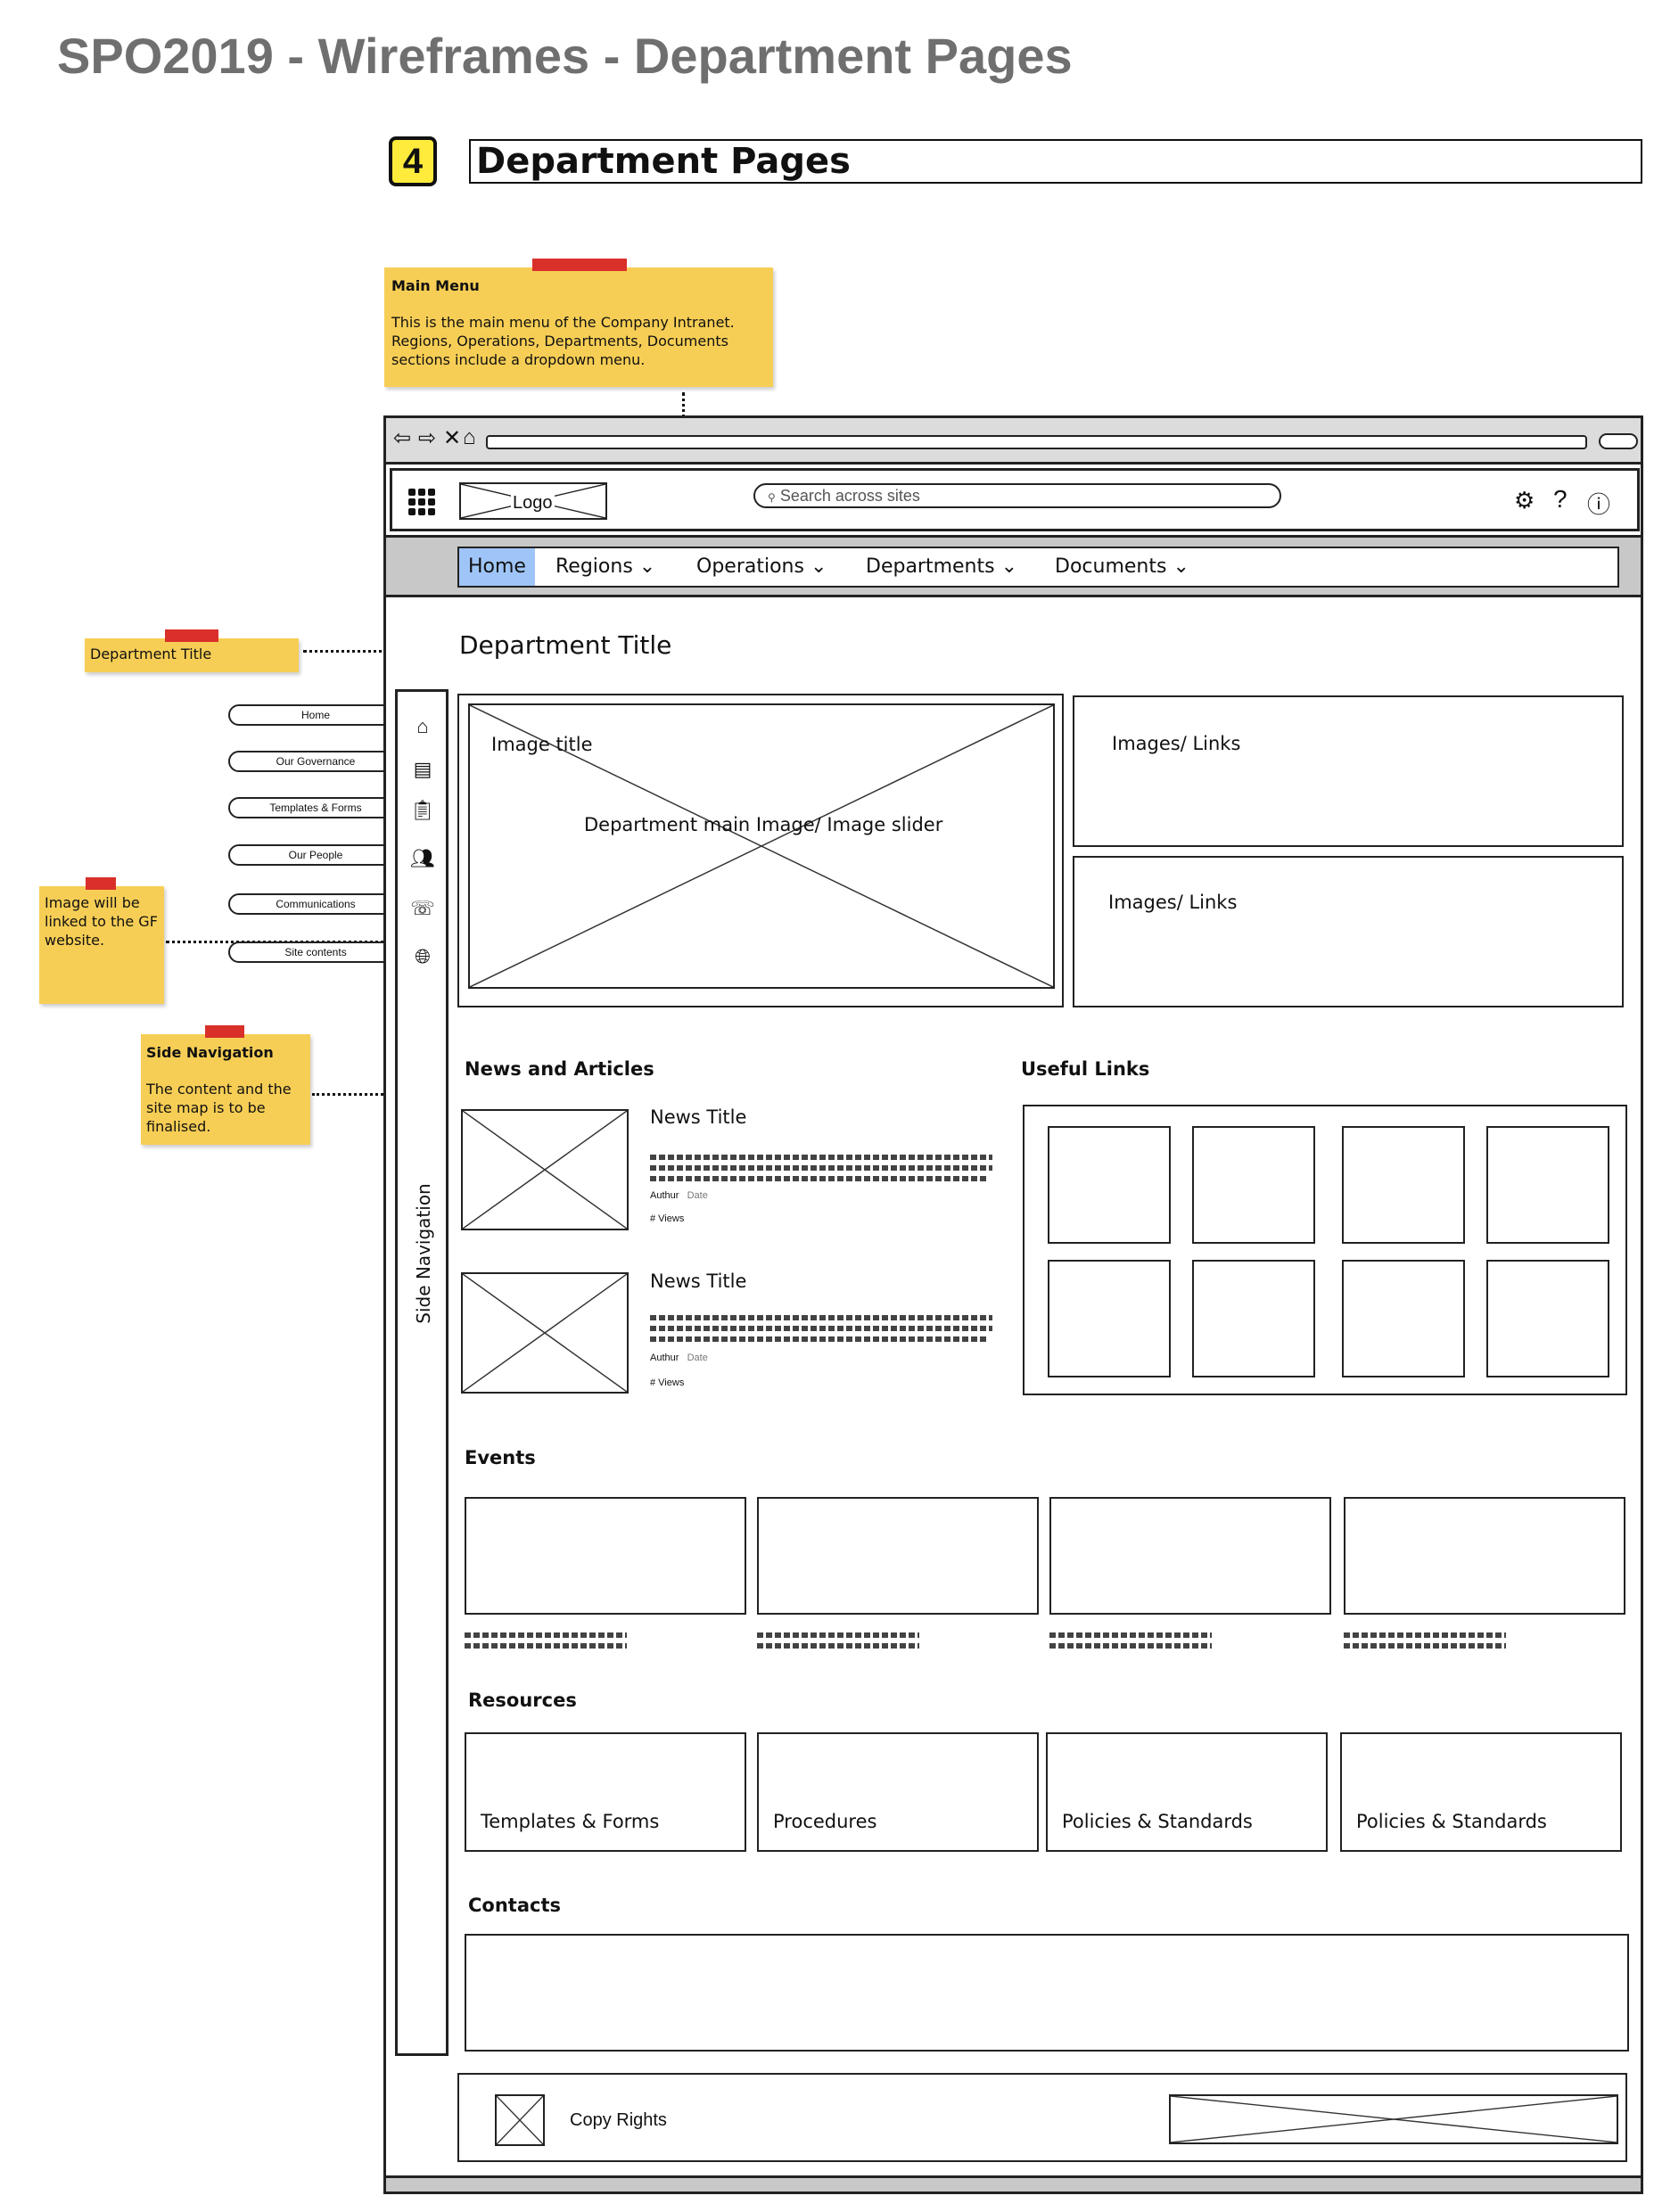 The width and height of the screenshot is (1654, 2212). I want to click on arrow-right-icon: ⇨, so click(427, 438).